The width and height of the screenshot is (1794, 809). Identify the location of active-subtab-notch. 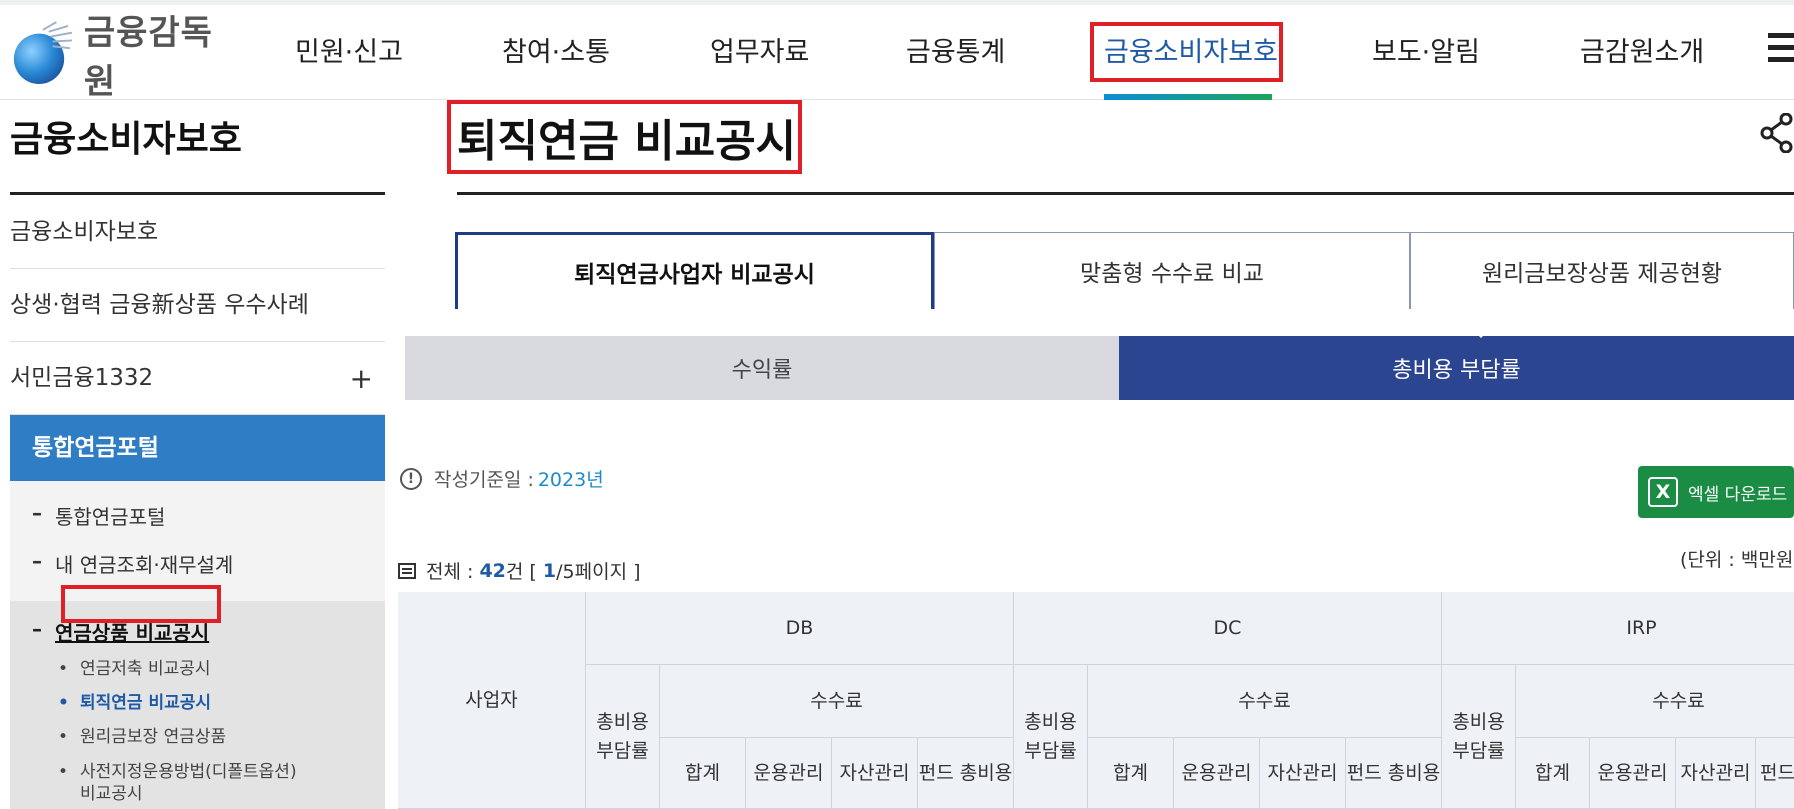
(1481, 334).